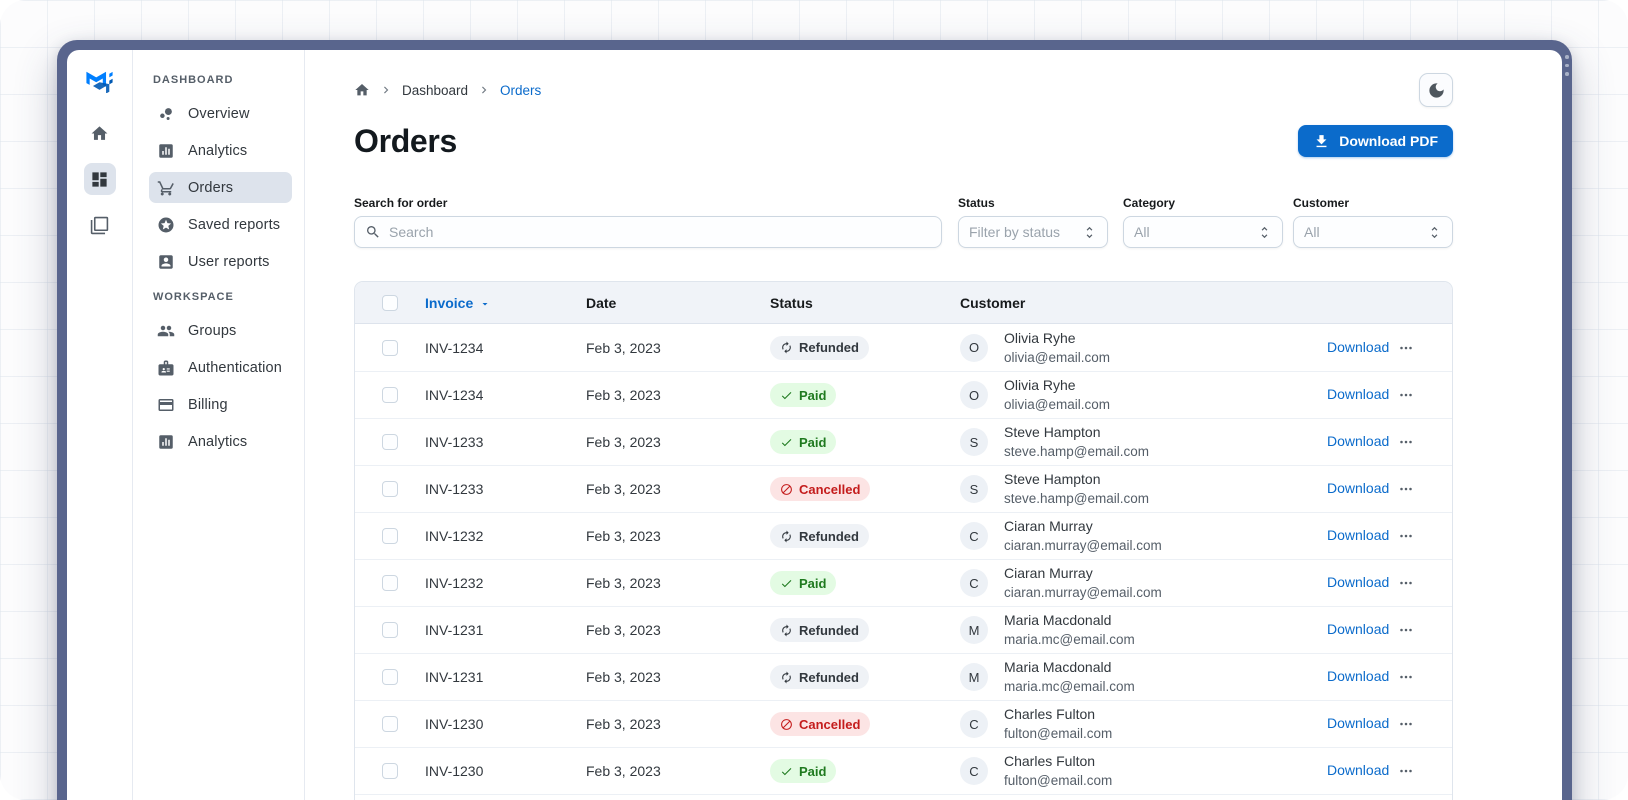  I want to click on people-icon, so click(166, 331).